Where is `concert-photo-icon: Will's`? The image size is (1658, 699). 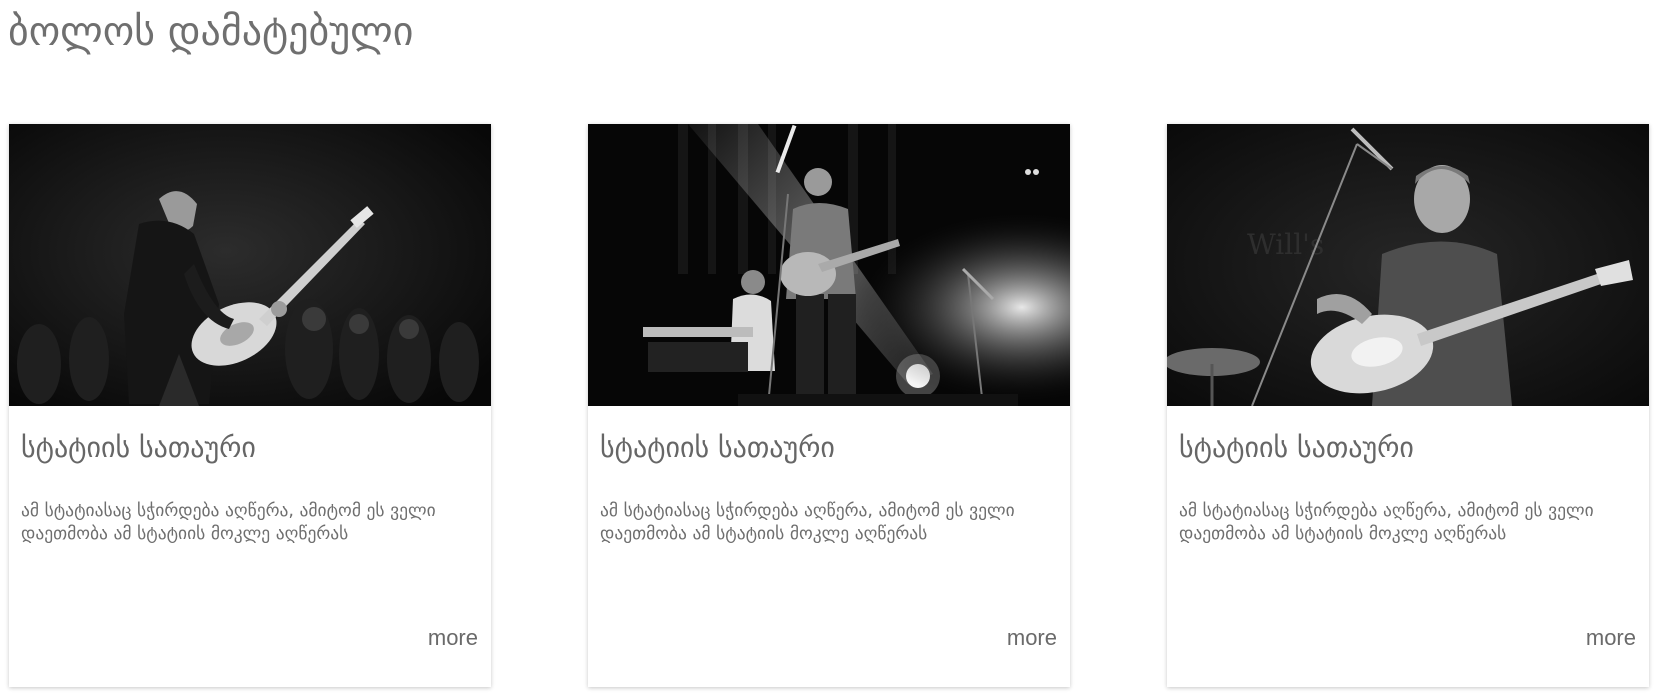 concert-photo-icon: Will's is located at coordinates (1408, 265).